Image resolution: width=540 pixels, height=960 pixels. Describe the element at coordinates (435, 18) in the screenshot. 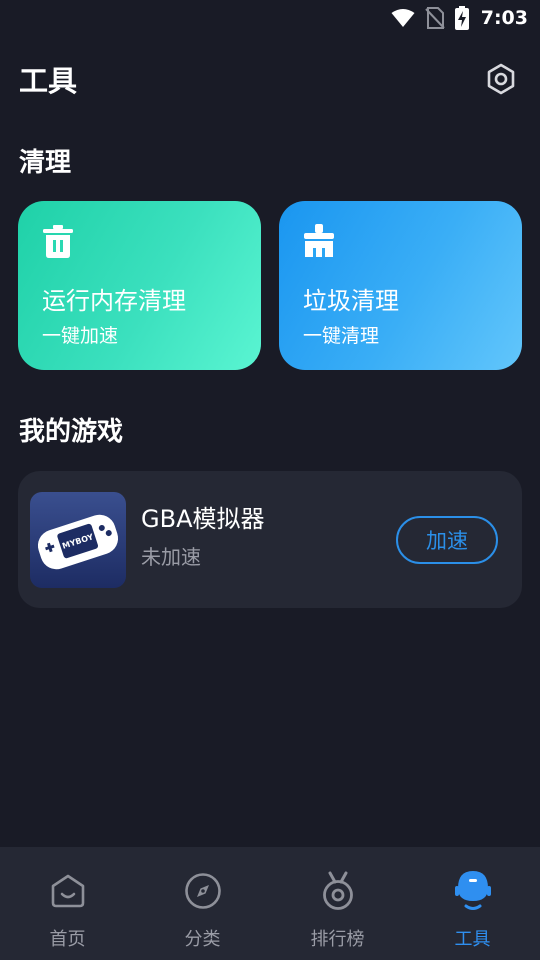

I see `no-sim-icon` at that location.